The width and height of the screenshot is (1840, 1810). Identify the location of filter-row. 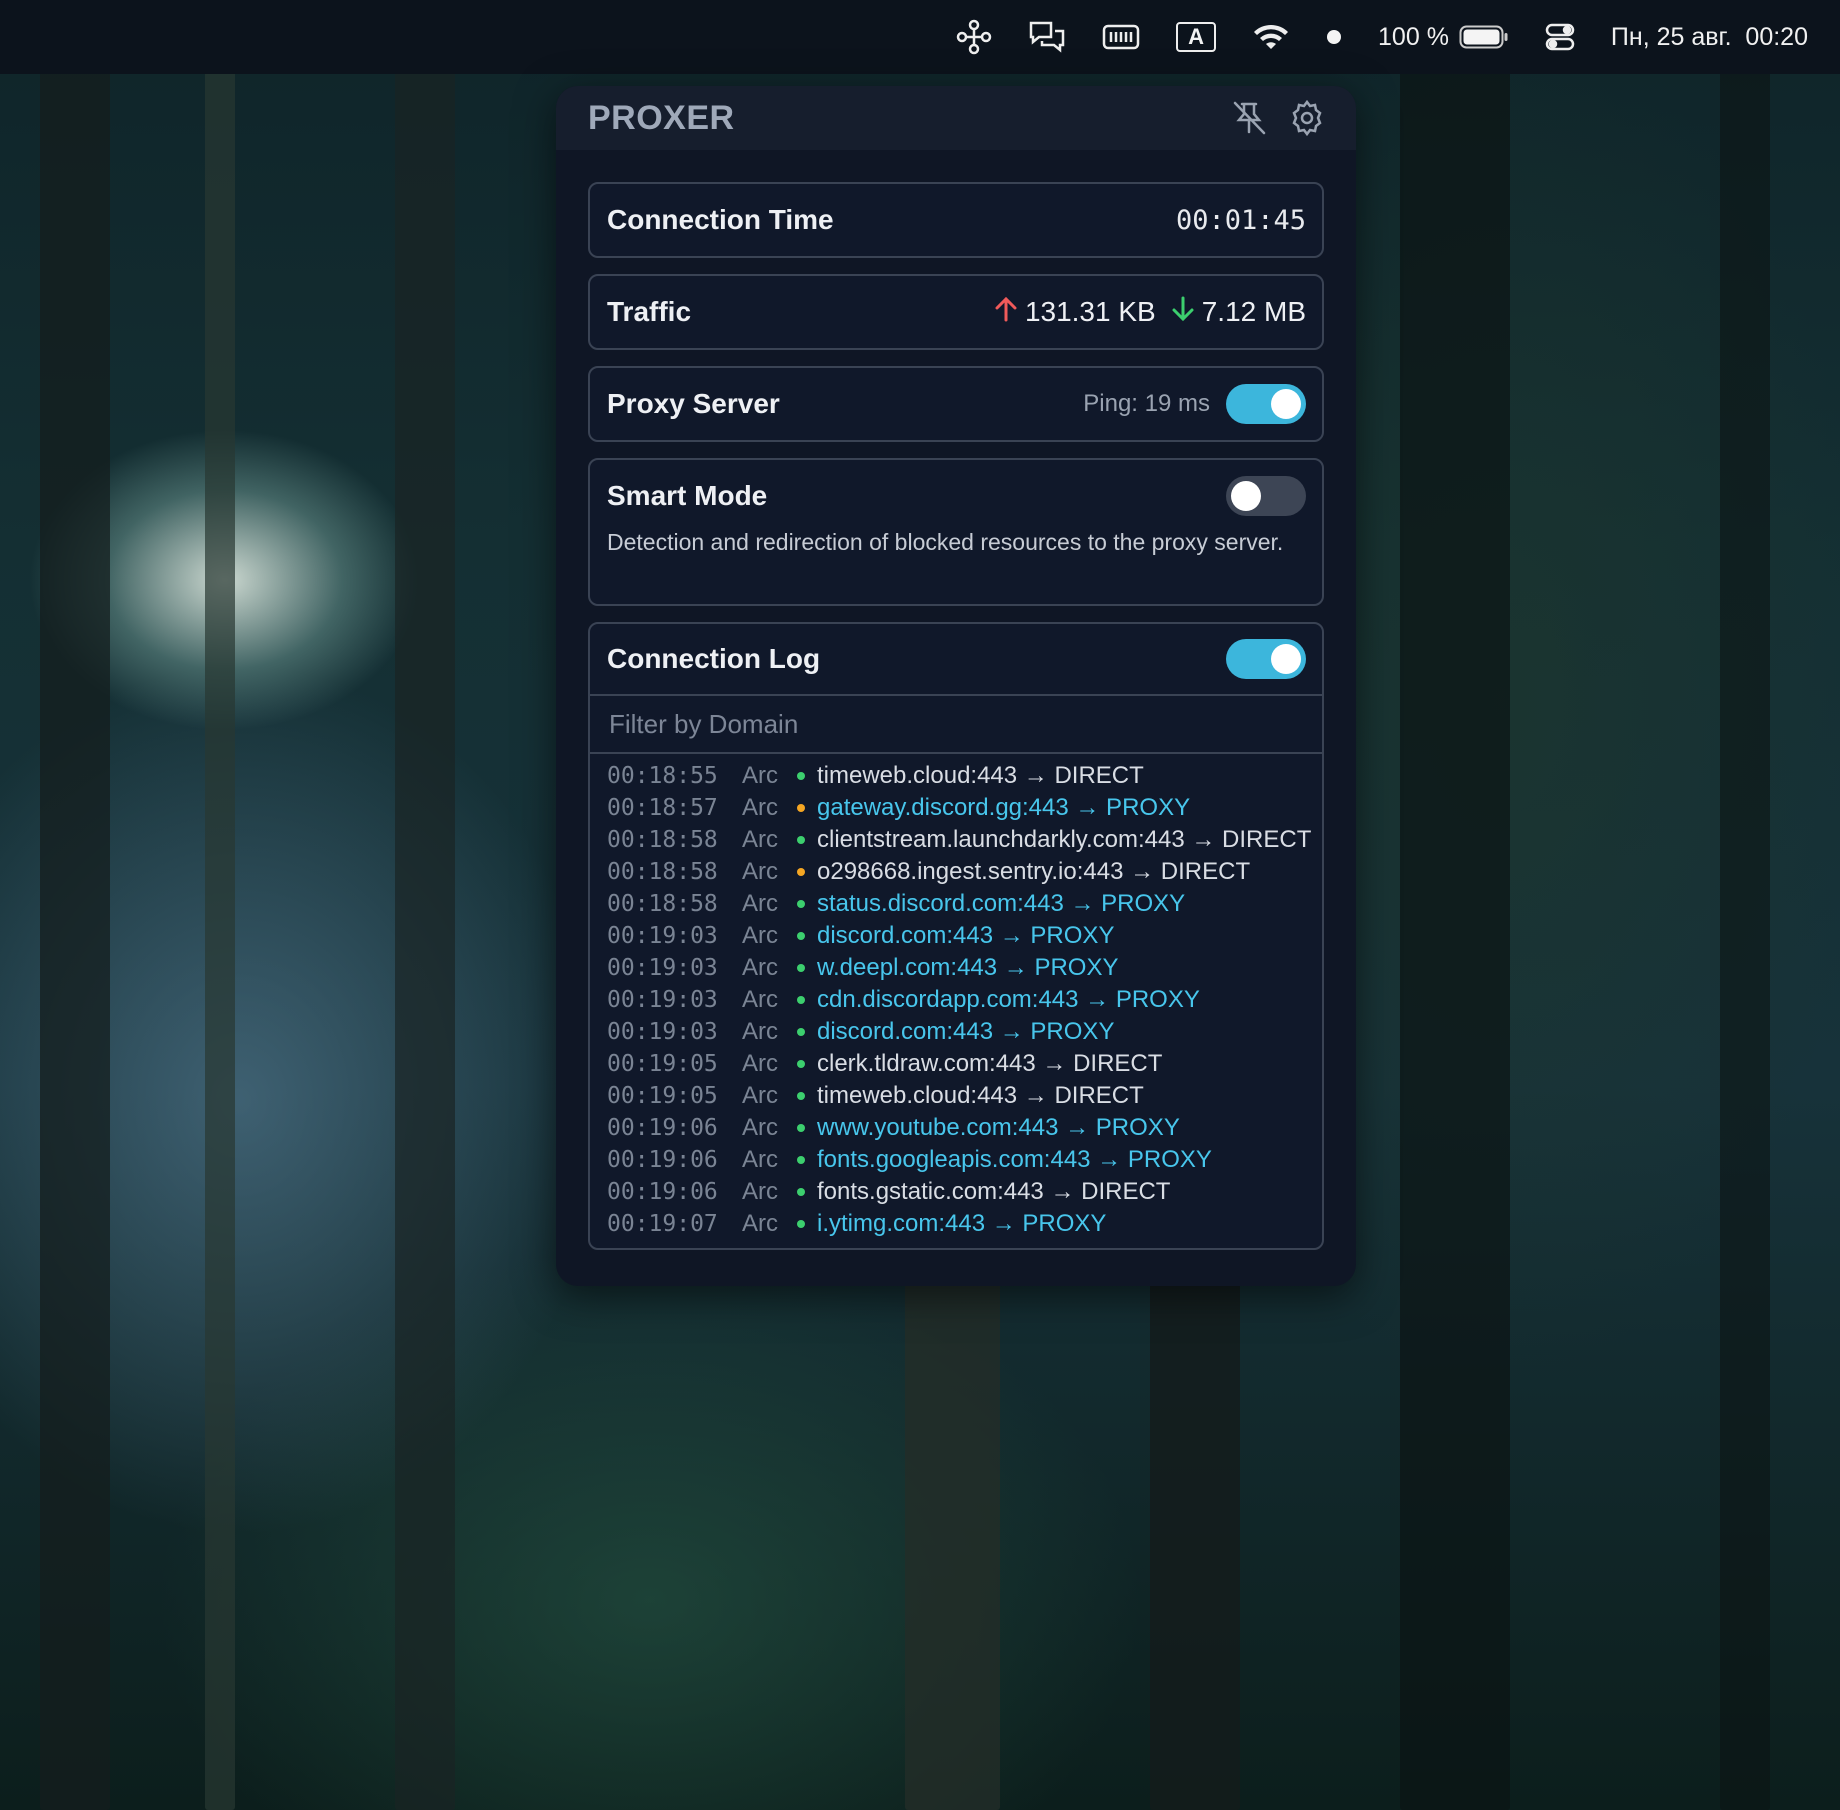
(956, 725).